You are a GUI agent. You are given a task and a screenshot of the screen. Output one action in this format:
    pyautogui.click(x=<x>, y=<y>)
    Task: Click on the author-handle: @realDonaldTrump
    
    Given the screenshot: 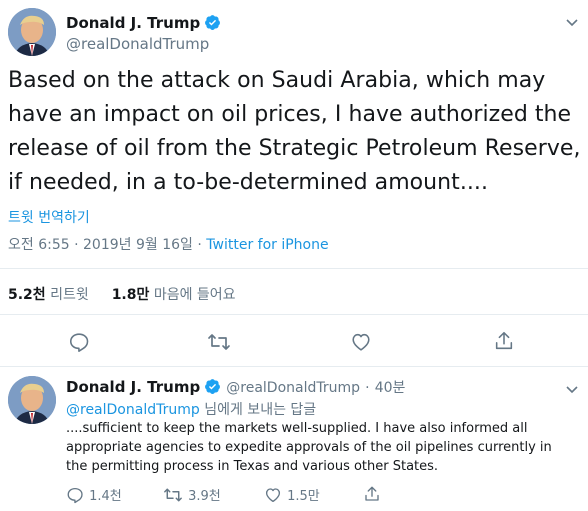 What is the action you would take?
    pyautogui.click(x=137, y=44)
    